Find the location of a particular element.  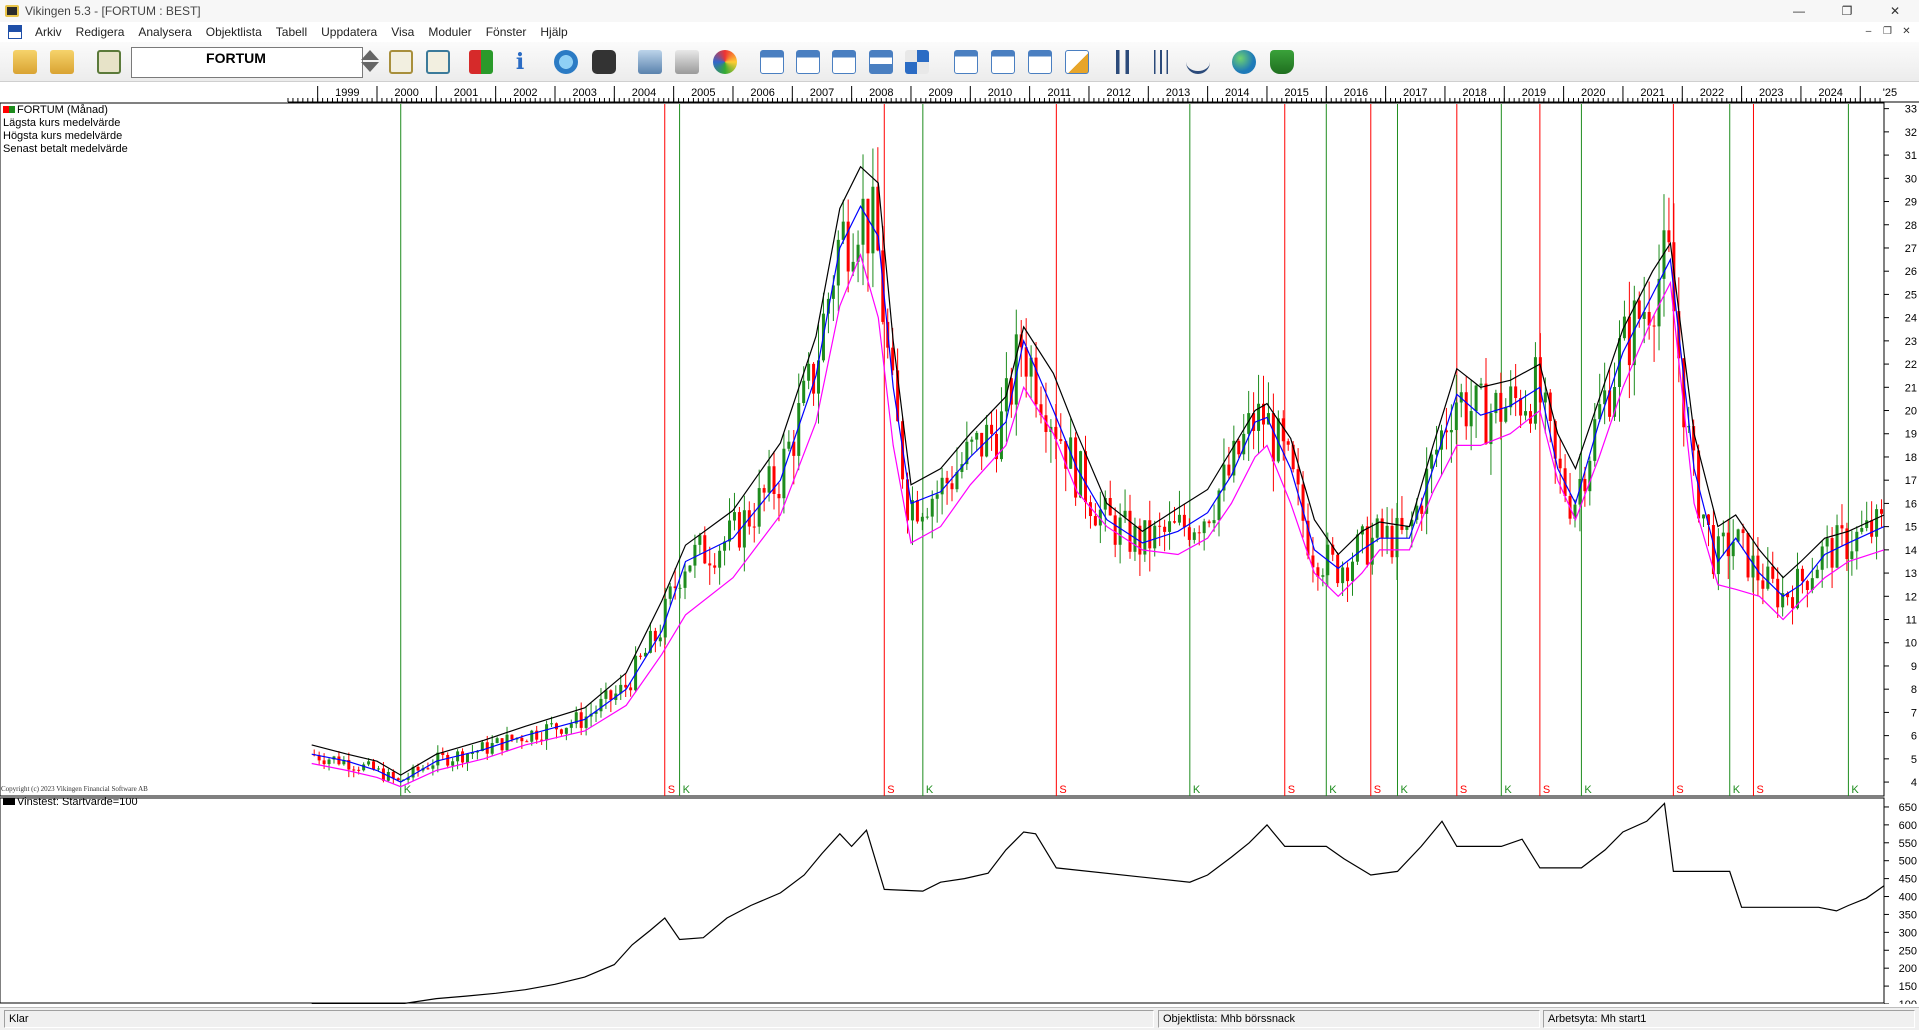

palette-button is located at coordinates (725, 62).